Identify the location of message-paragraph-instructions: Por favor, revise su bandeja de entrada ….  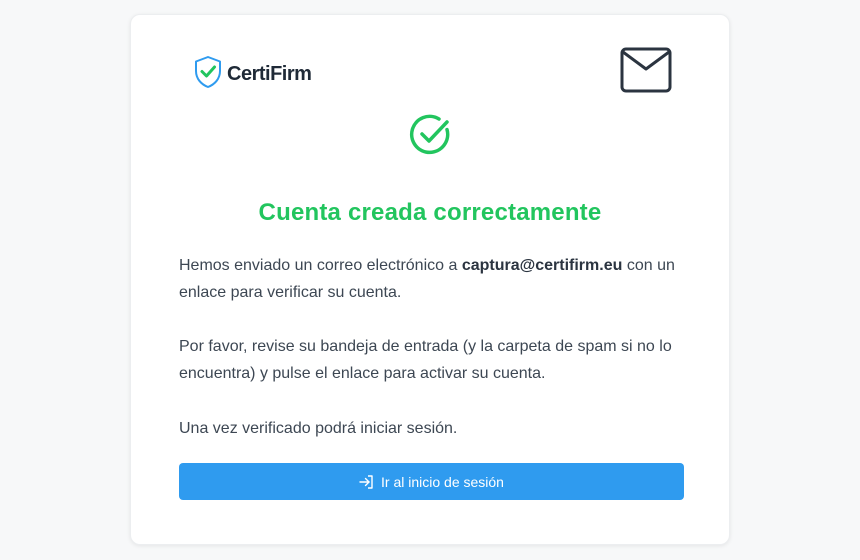
(425, 360).